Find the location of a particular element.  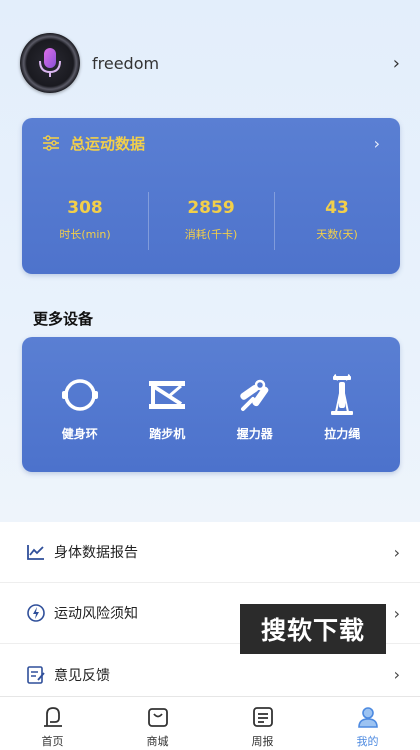

more-devices-title: 更多设备 is located at coordinates (63, 319).